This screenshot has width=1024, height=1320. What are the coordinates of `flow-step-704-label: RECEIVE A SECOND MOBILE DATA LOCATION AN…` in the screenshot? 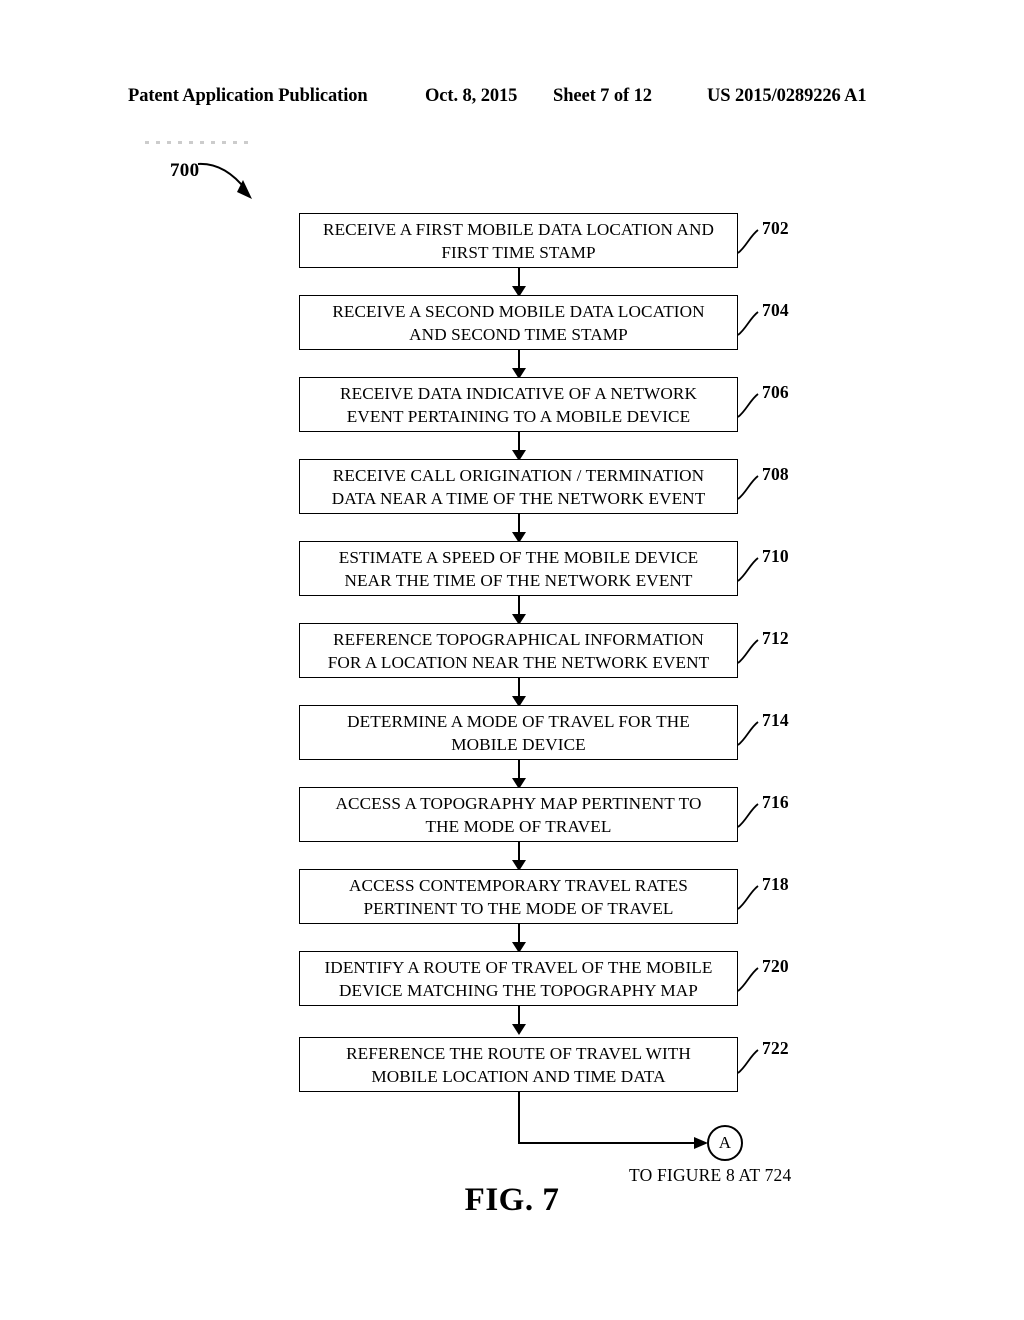 It's located at (518, 322).